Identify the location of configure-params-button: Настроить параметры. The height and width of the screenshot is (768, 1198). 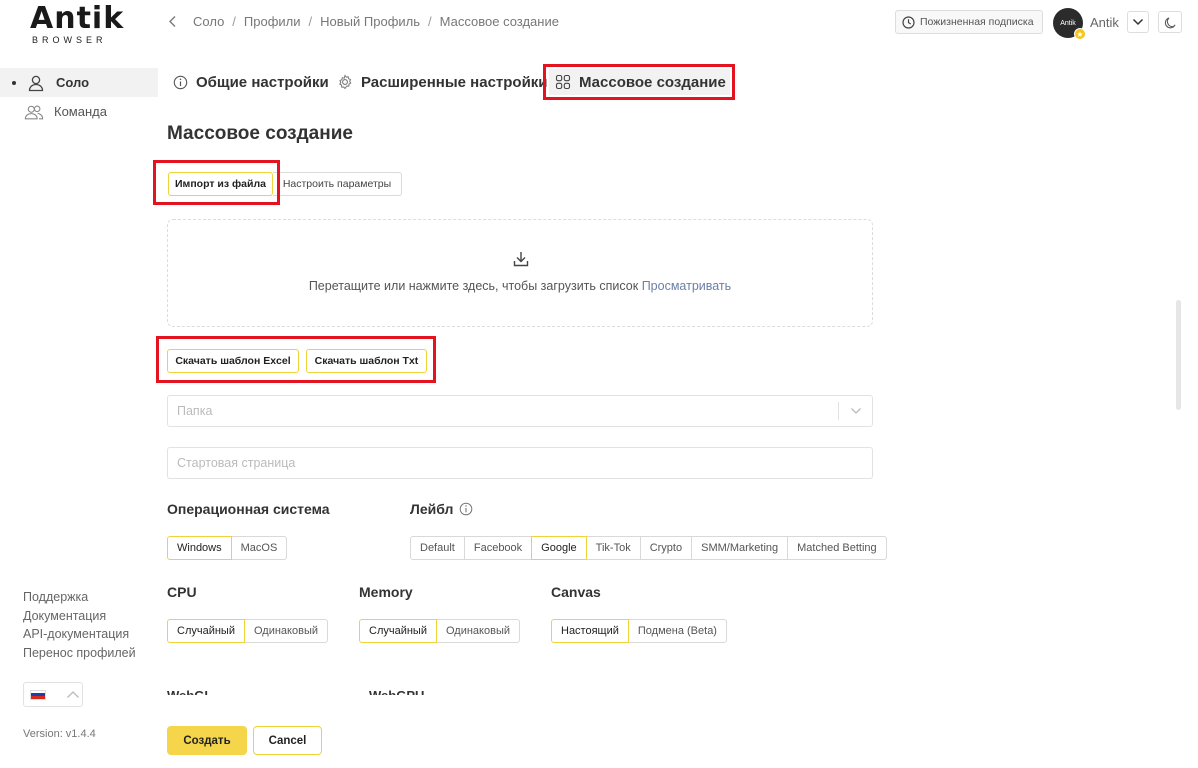
(337, 184).